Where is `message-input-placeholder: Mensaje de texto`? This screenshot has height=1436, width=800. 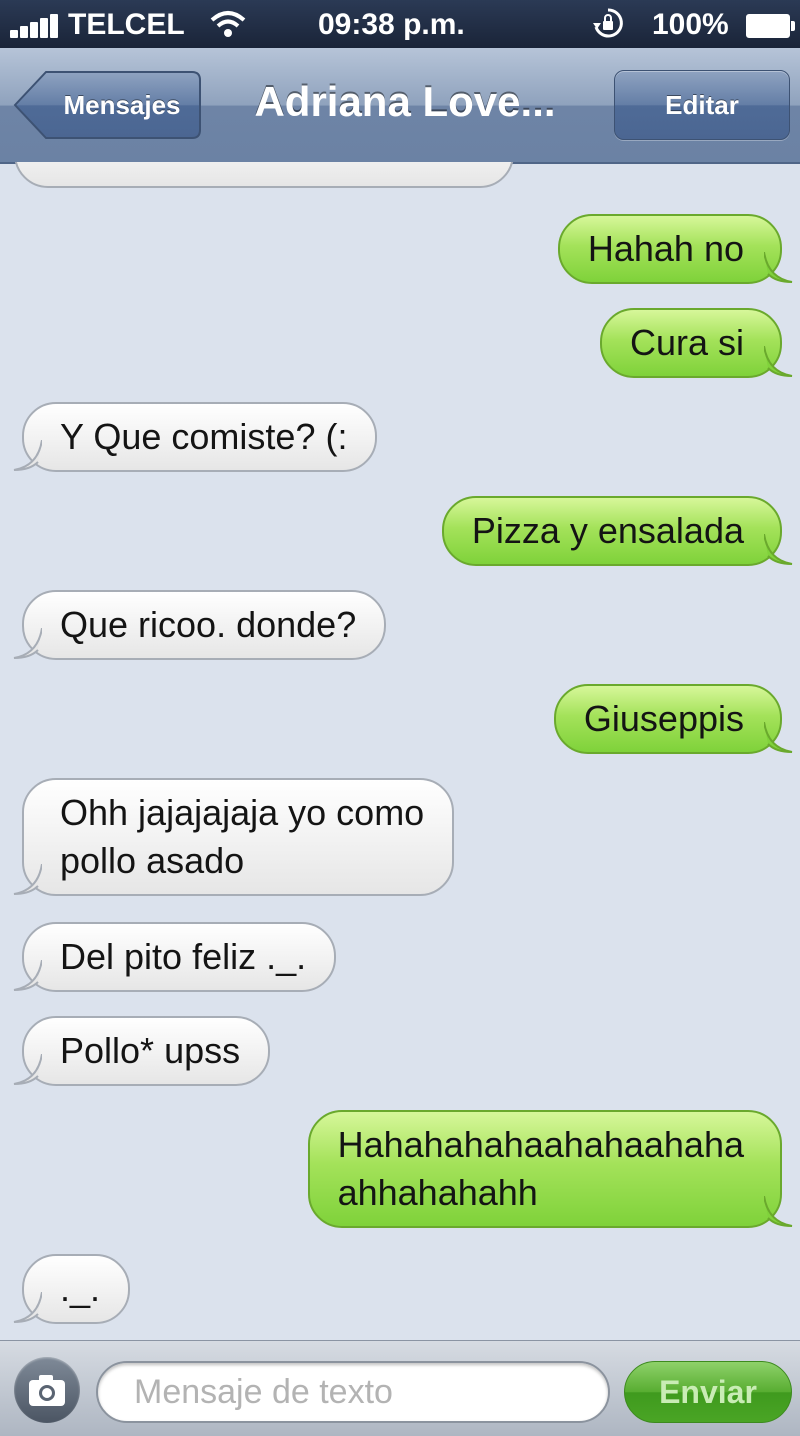
message-input-placeholder: Mensaje de texto is located at coordinates (263, 1392).